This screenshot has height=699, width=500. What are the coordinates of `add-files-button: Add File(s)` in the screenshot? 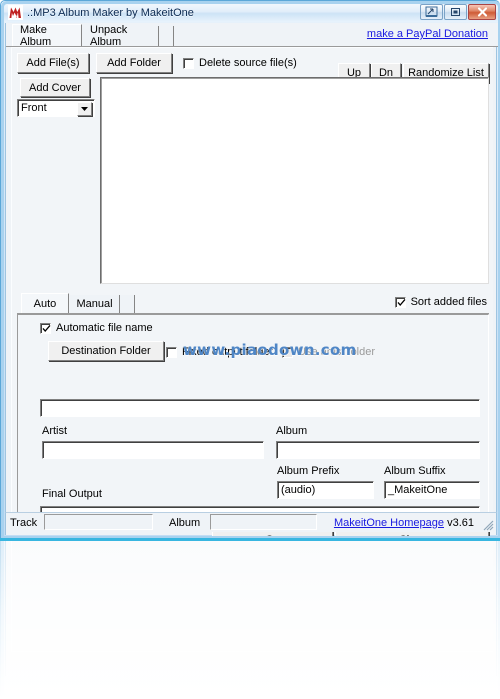 It's located at (53, 63).